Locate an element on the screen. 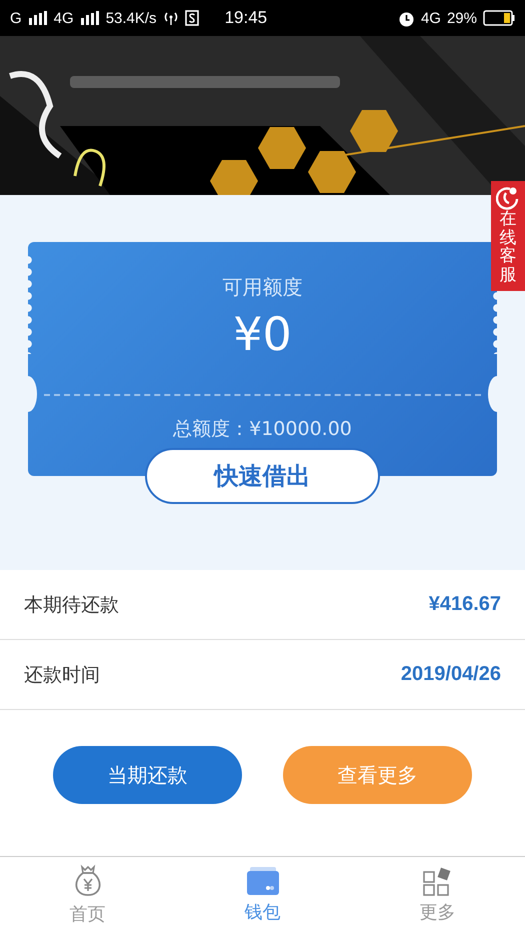  speed-label: 53.4K/s is located at coordinates (131, 18).